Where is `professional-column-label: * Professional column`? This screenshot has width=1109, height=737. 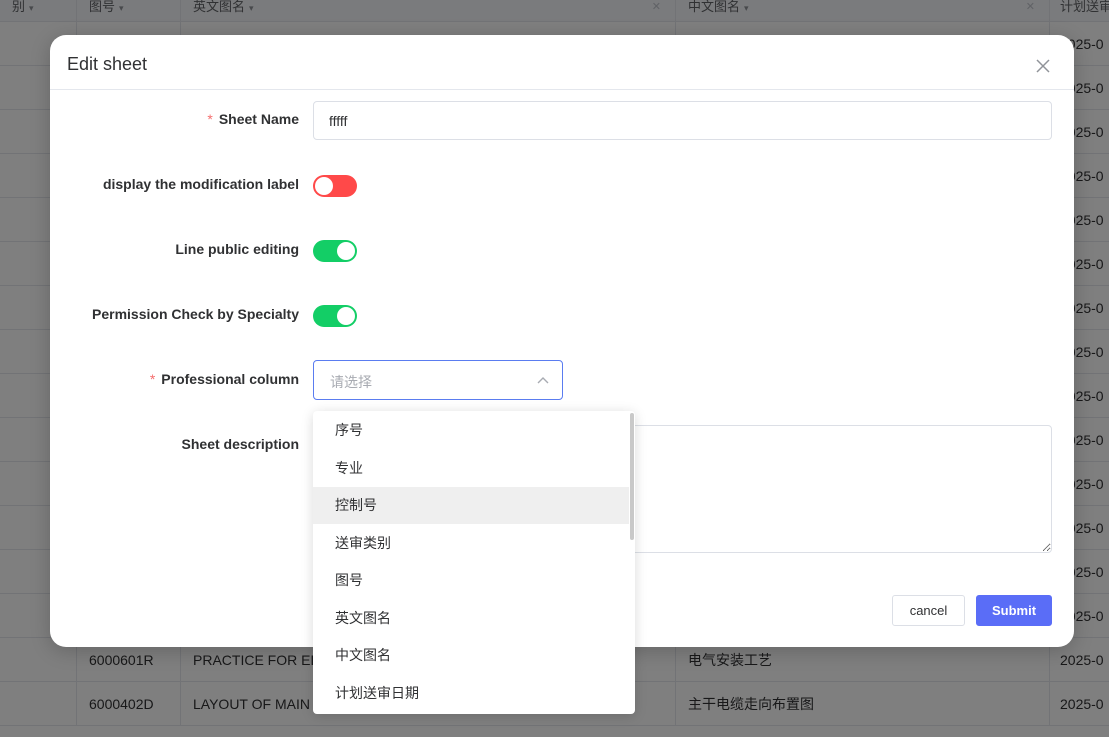 professional-column-label: * Professional column is located at coordinates (224, 379).